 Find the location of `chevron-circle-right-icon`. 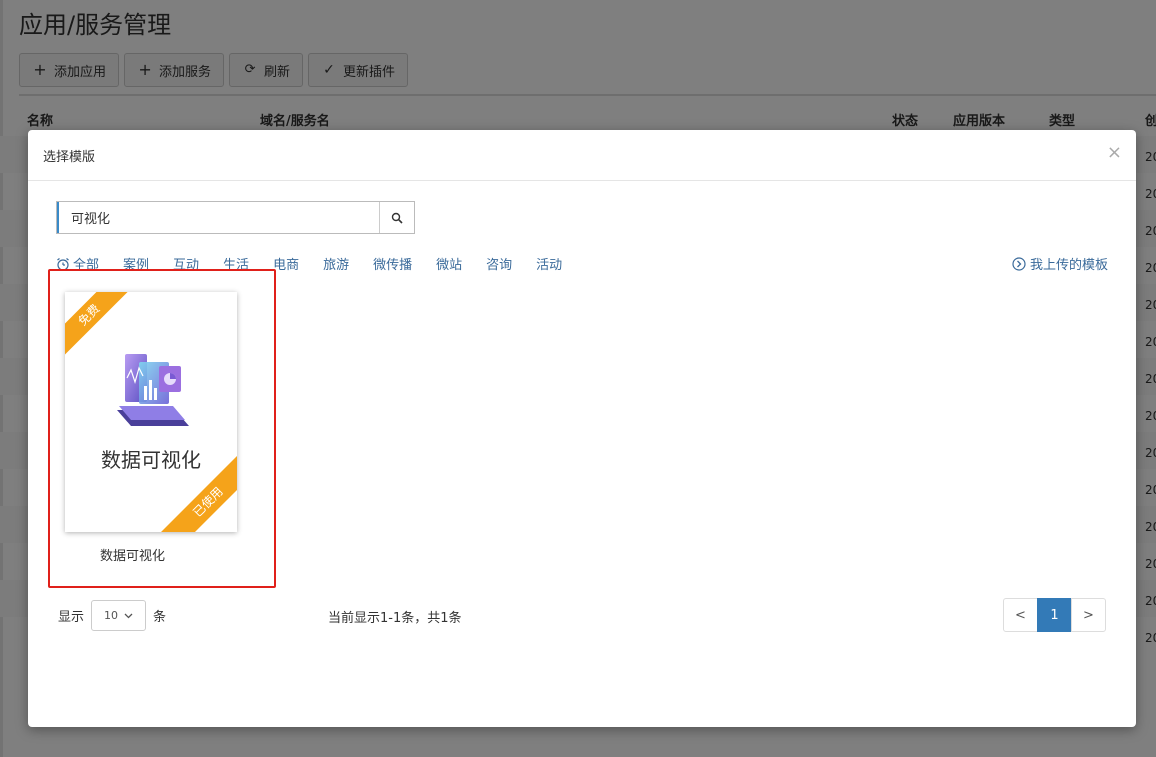

chevron-circle-right-icon is located at coordinates (1019, 263).